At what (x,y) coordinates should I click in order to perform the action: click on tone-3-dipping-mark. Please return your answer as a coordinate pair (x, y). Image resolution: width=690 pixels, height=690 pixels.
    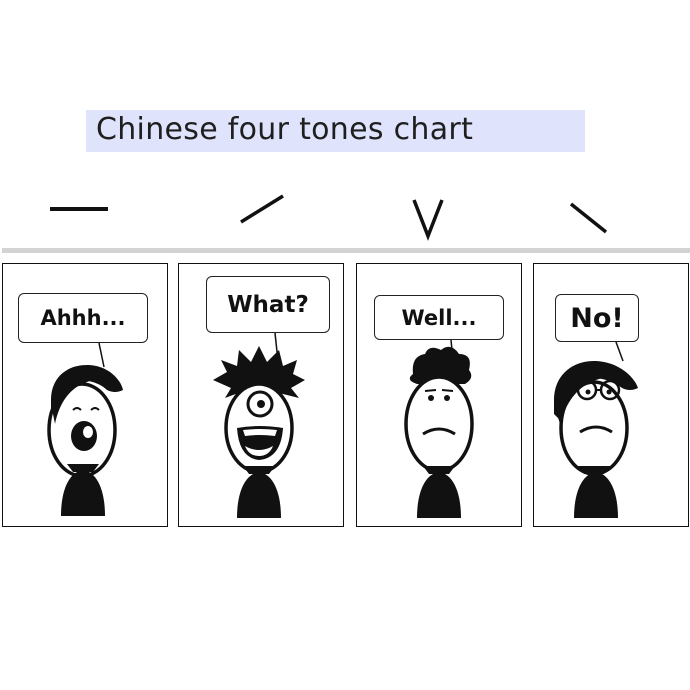
    Looking at the image, I should click on (428, 220).